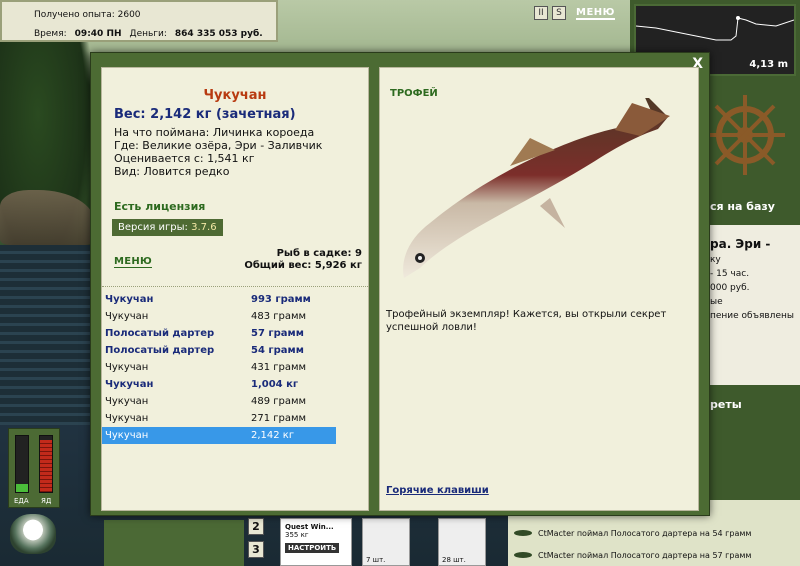 The image size is (800, 566). I want to click on catch-fish-weight: 483 грамм, so click(279, 316).